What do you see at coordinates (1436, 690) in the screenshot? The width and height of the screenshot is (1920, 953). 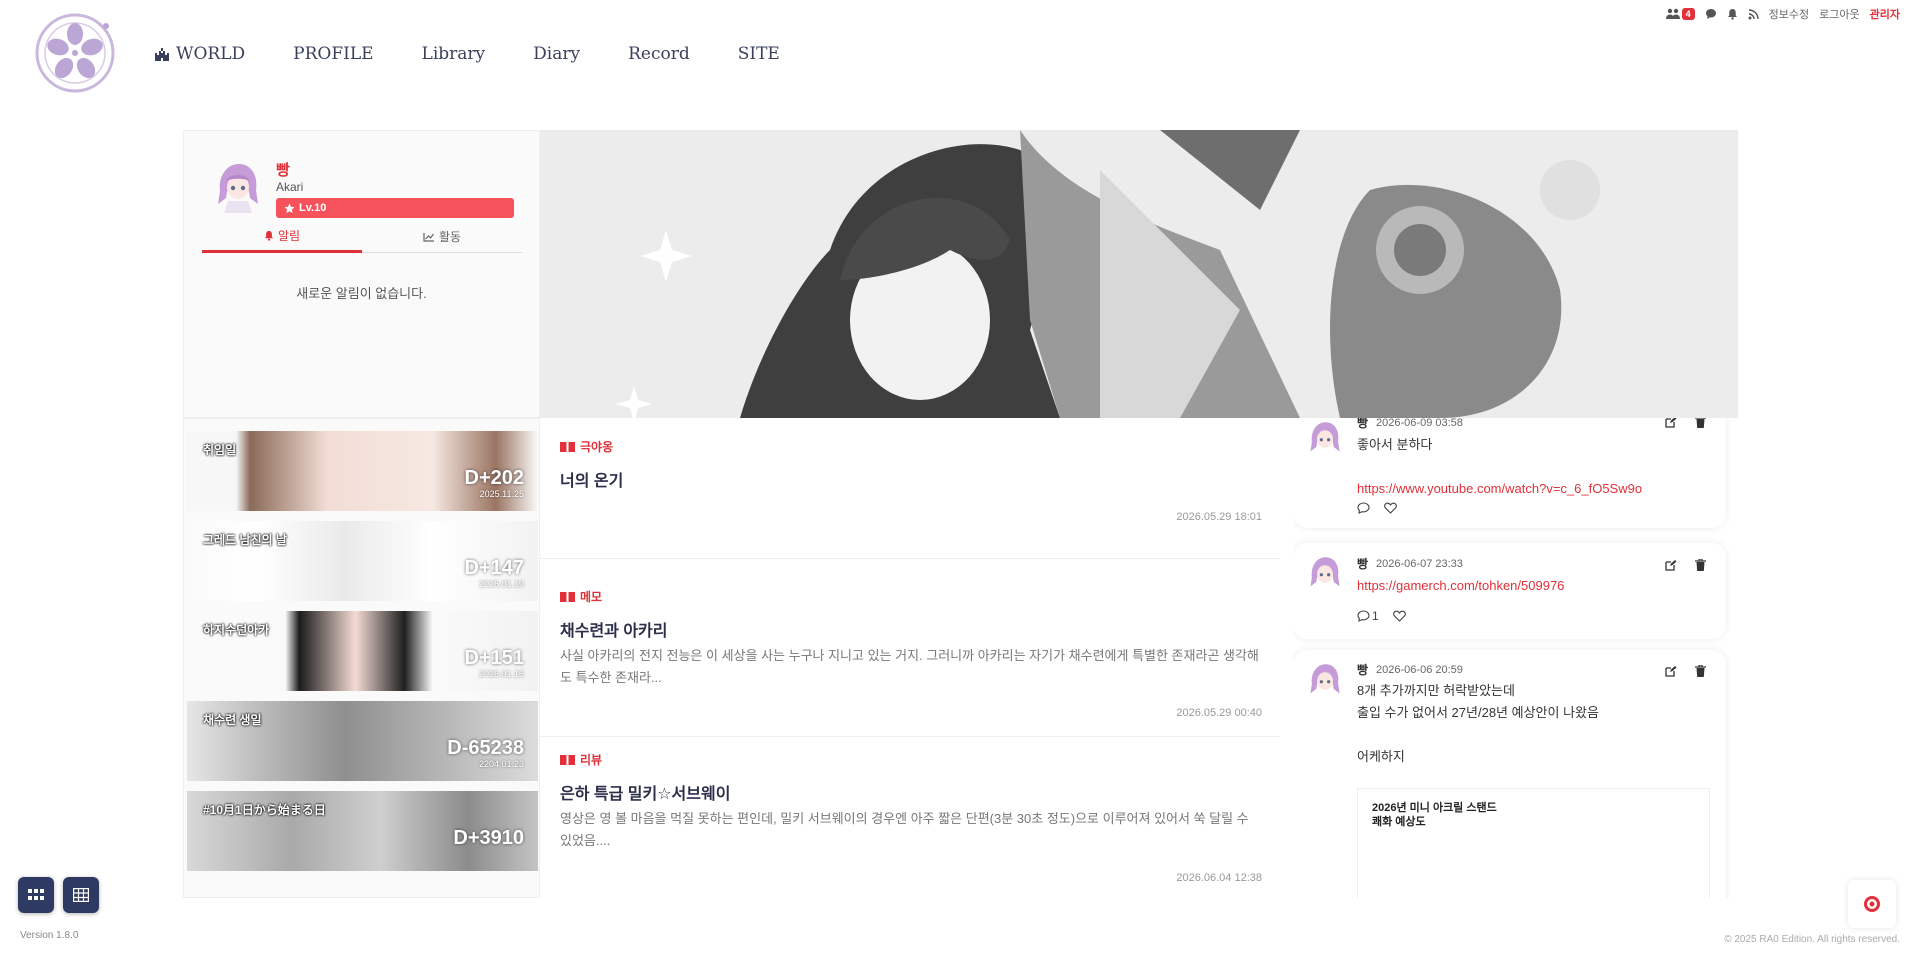 I see `card-text-line: 8개 추가까지만 허락받았는데` at bounding box center [1436, 690].